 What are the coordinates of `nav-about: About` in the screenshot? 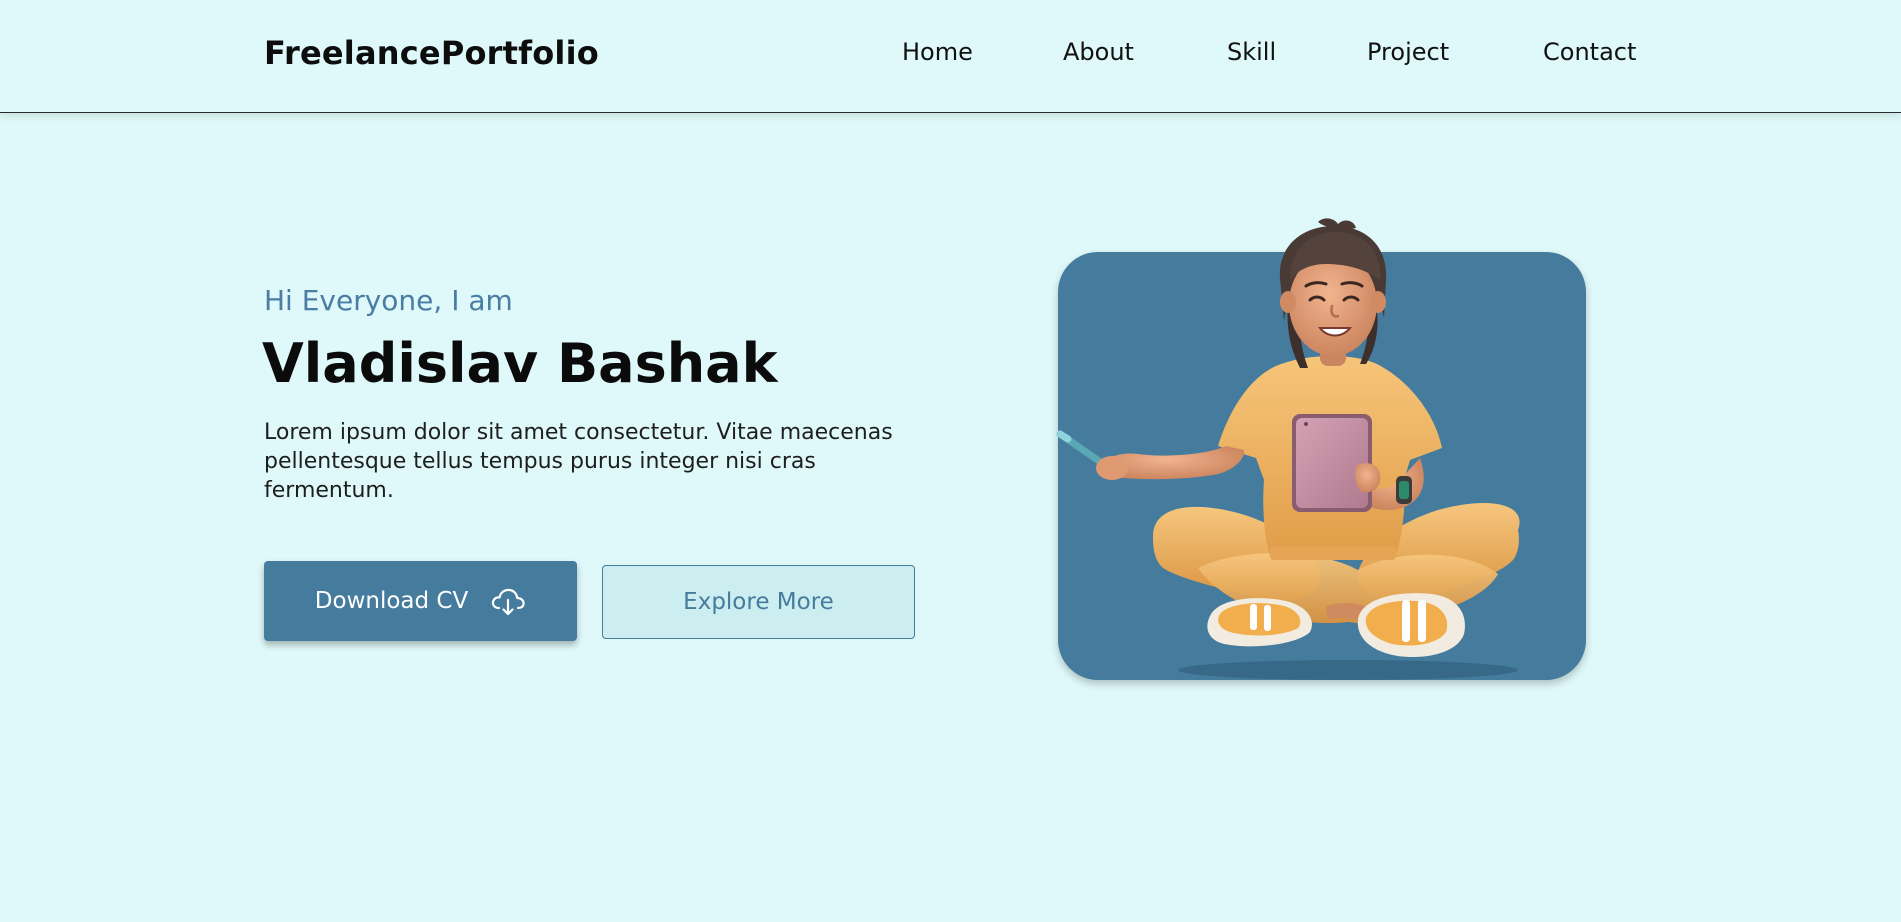 It's located at (1098, 52).